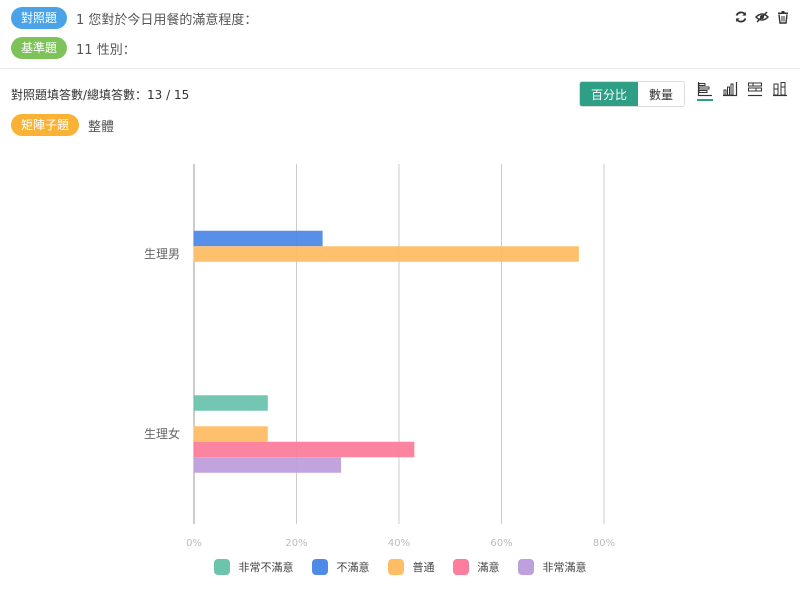  Describe the element at coordinates (741, 16) in the screenshot. I see `refresh-icon` at that location.